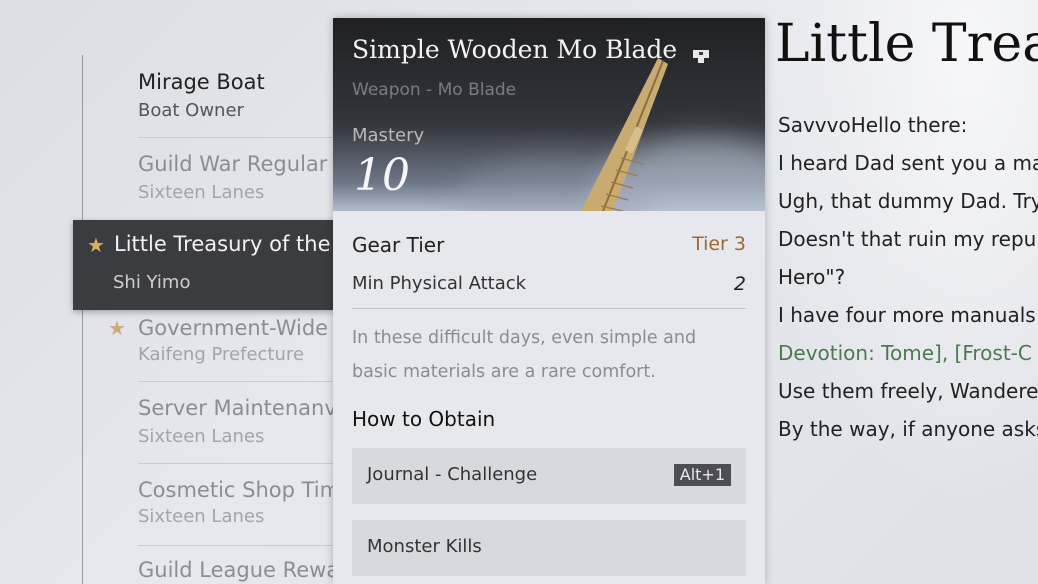 Image resolution: width=1038 pixels, height=584 pixels. Describe the element at coordinates (515, 49) in the screenshot. I see `item-name: Simple Wooden Mo Blade` at that location.